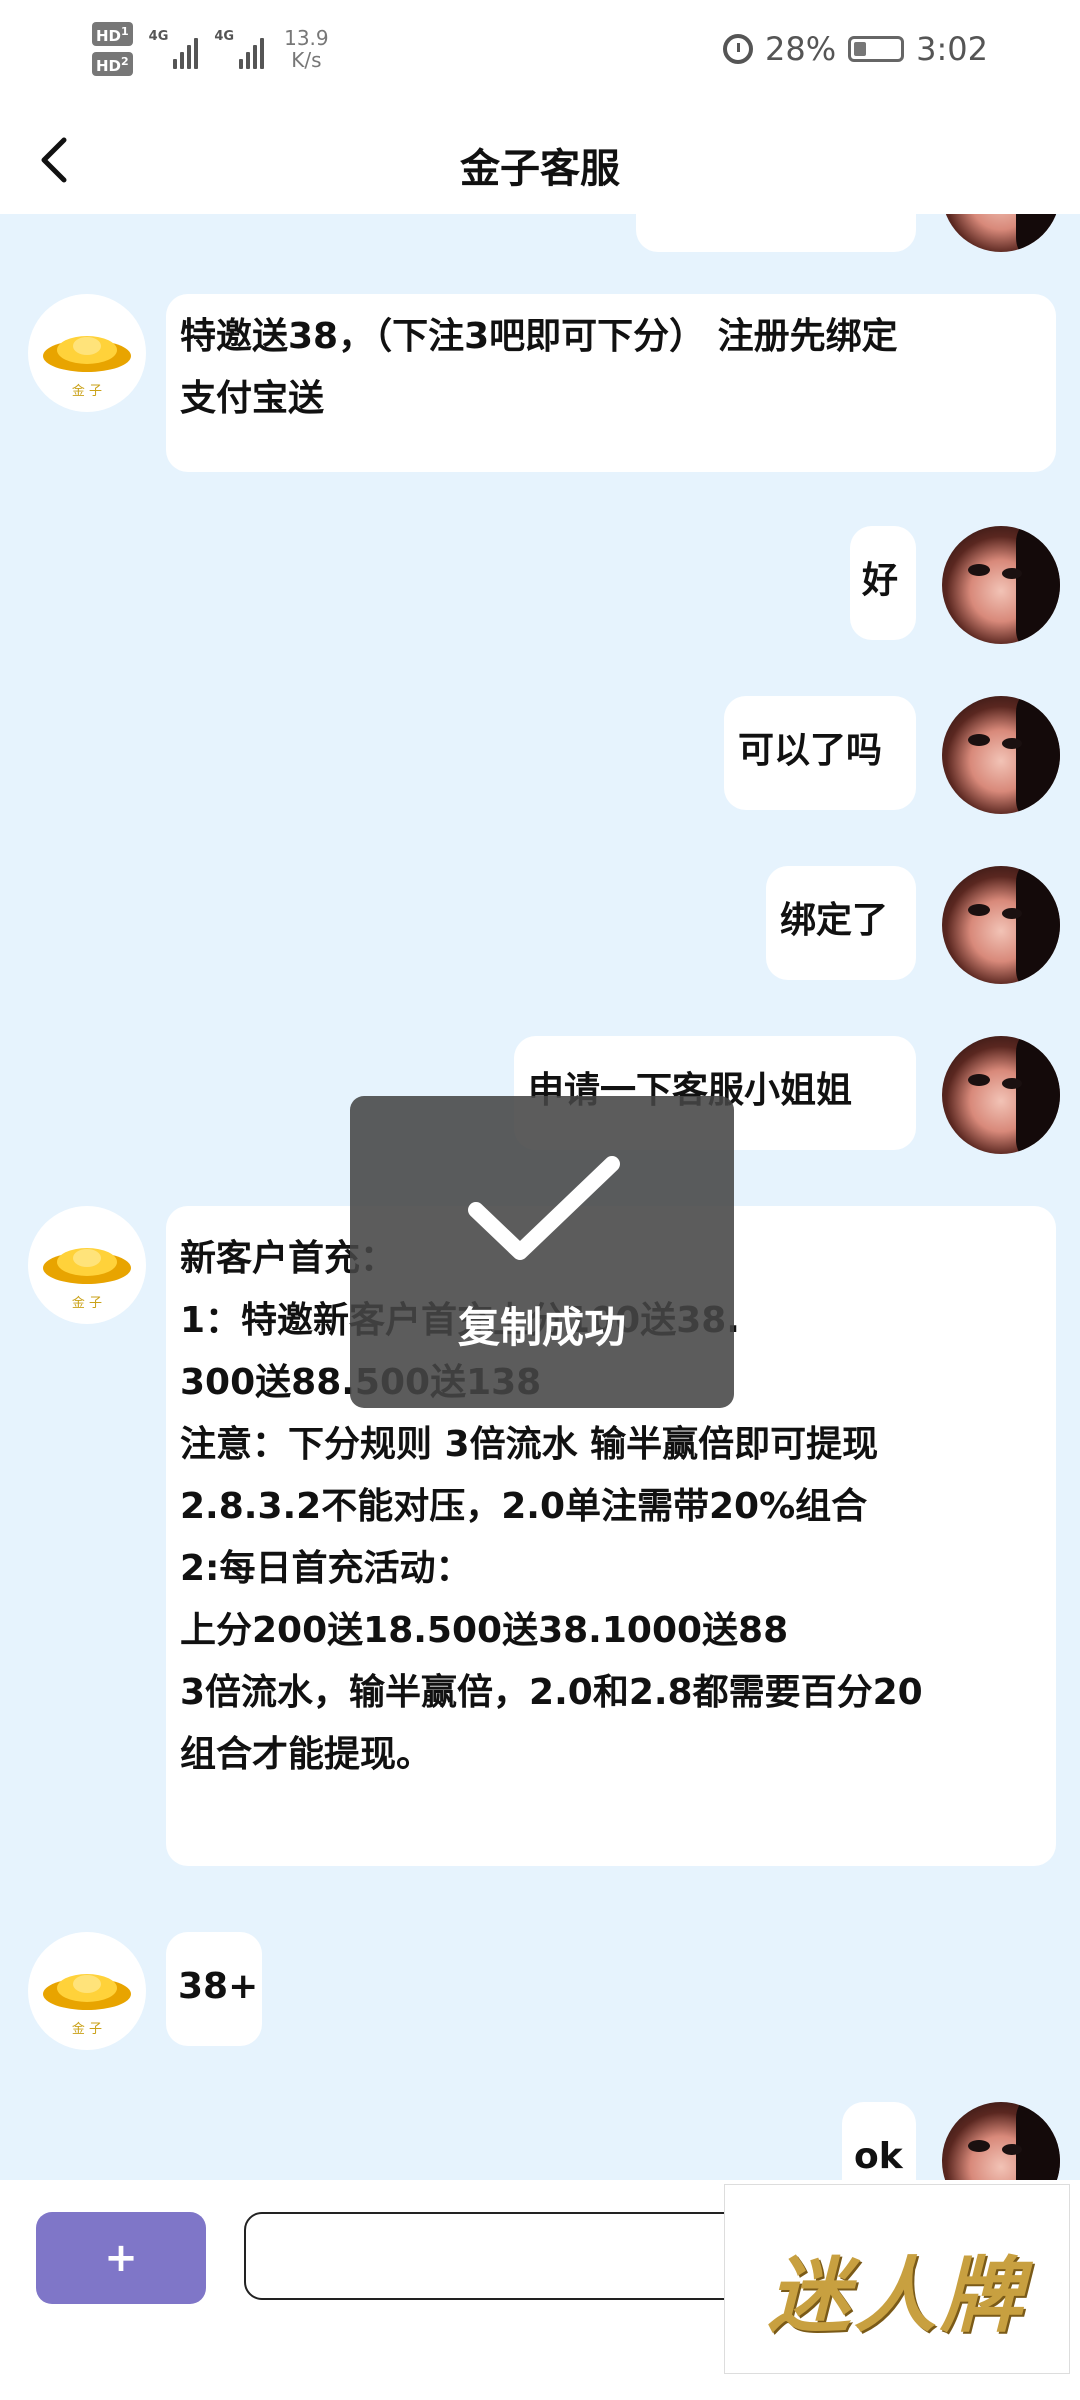 Image resolution: width=1080 pixels, height=2400 pixels. Describe the element at coordinates (834, 920) in the screenshot. I see `message-text-line: 绑定了` at that location.